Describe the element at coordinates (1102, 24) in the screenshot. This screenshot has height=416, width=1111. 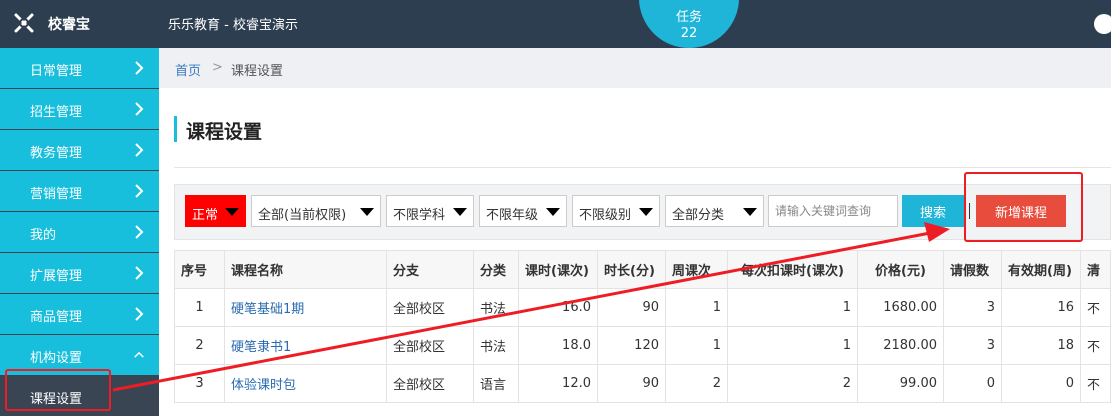
I see `user-icon` at that location.